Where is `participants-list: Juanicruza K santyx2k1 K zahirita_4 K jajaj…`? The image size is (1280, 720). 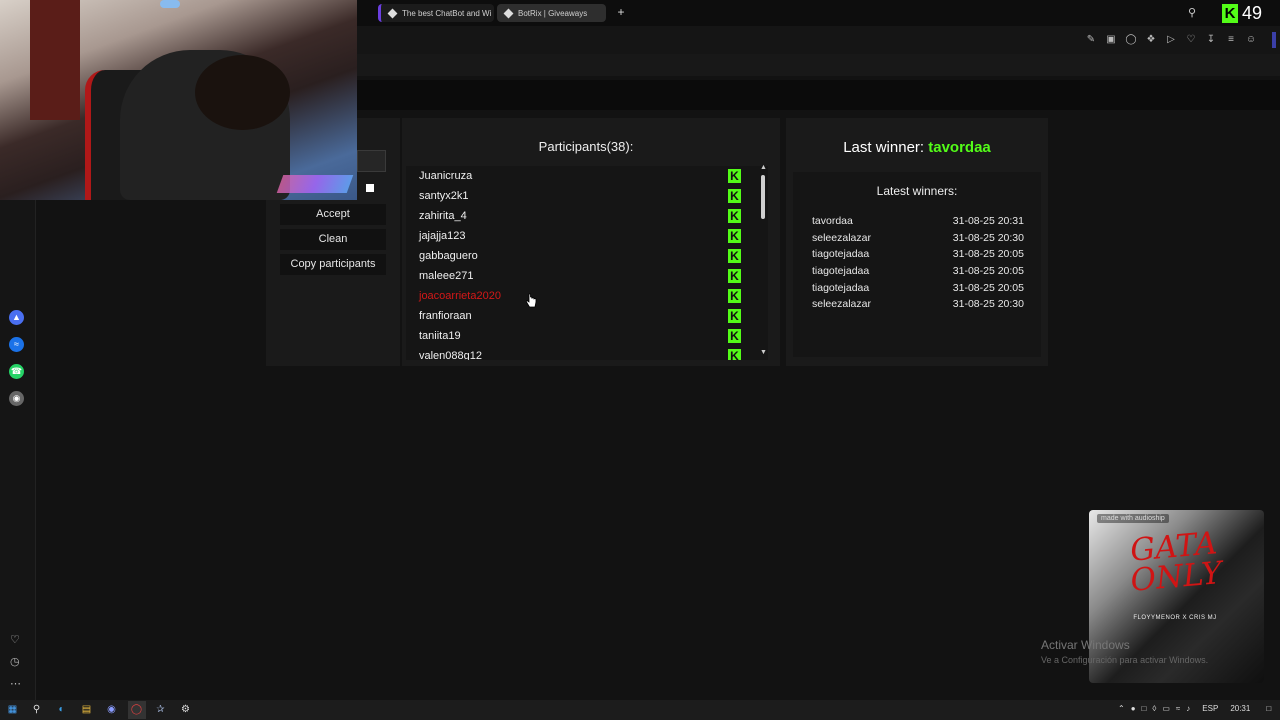
participants-list: Juanicruza K santyx2k1 K zahirita_4 K jajaj… is located at coordinates (587, 263).